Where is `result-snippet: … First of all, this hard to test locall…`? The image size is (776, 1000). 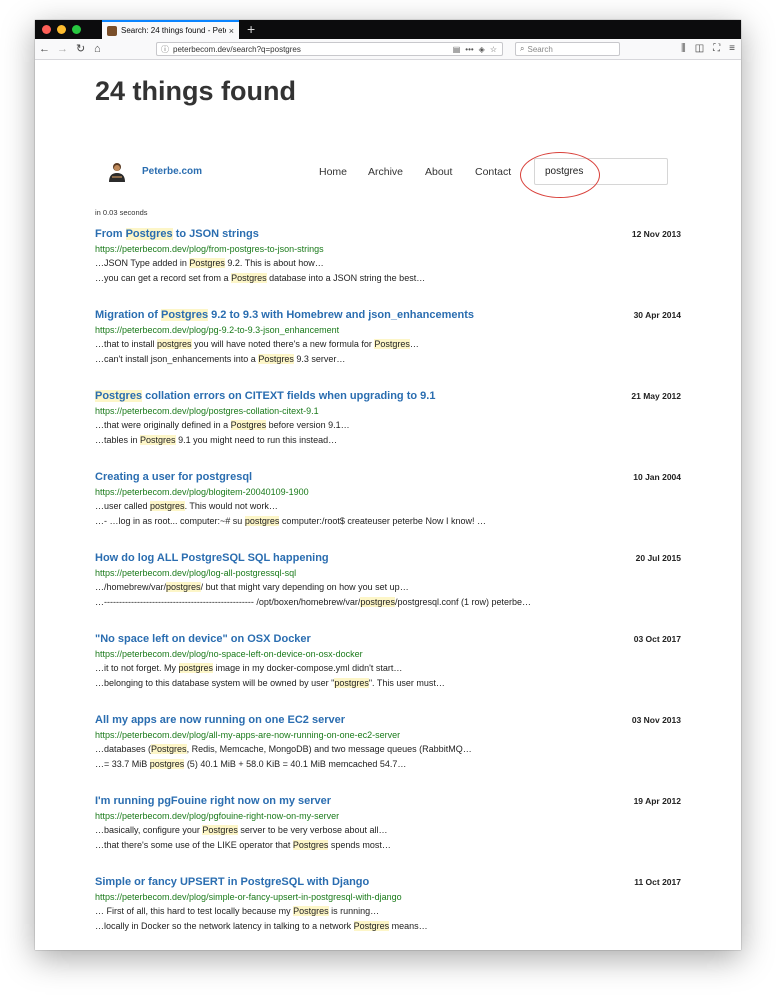
result-snippet: … First of all, this hard to test locall… is located at coordinates (237, 911).